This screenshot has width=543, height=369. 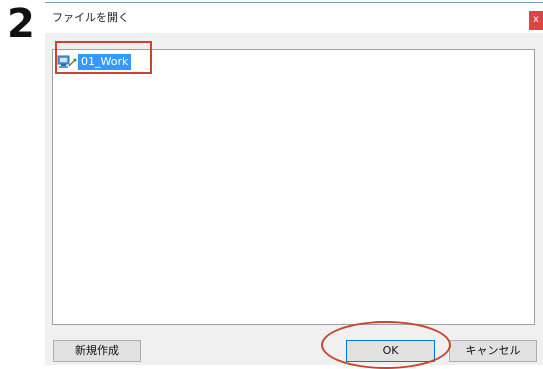 I want to click on dialog-title: ファイルを開く, so click(x=90, y=17).